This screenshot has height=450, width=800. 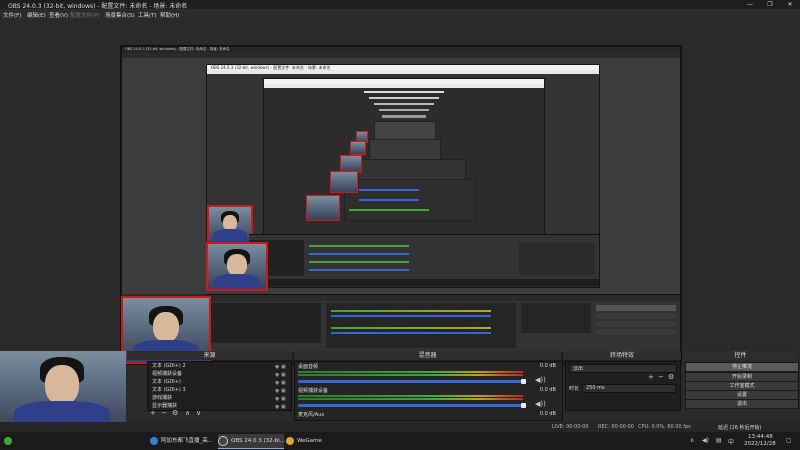 I want to click on duration-value: 250 ms, so click(x=595, y=388).